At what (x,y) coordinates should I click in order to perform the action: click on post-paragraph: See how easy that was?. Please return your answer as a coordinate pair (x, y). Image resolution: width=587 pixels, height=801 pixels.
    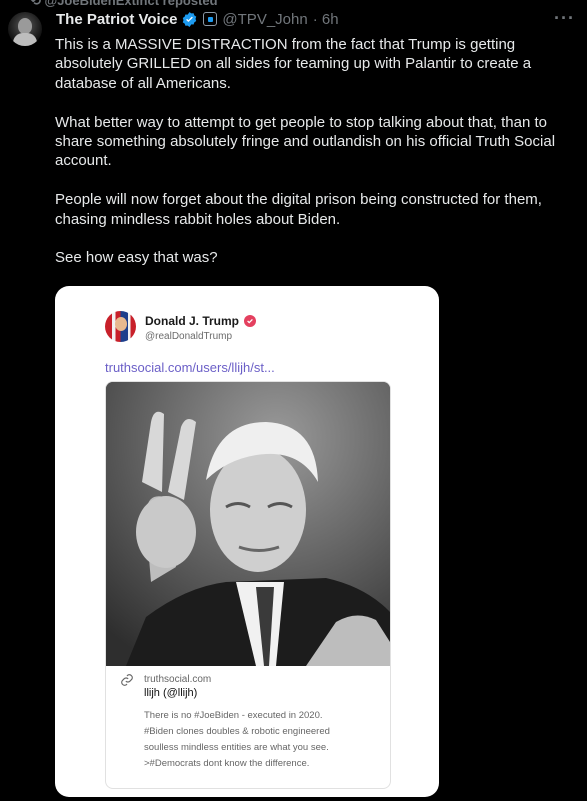
    Looking at the image, I should click on (136, 258).